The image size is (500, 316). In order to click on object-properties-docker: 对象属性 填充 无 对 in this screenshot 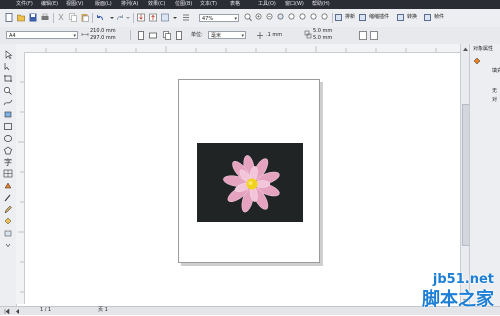, I will do `click(484, 175)`.